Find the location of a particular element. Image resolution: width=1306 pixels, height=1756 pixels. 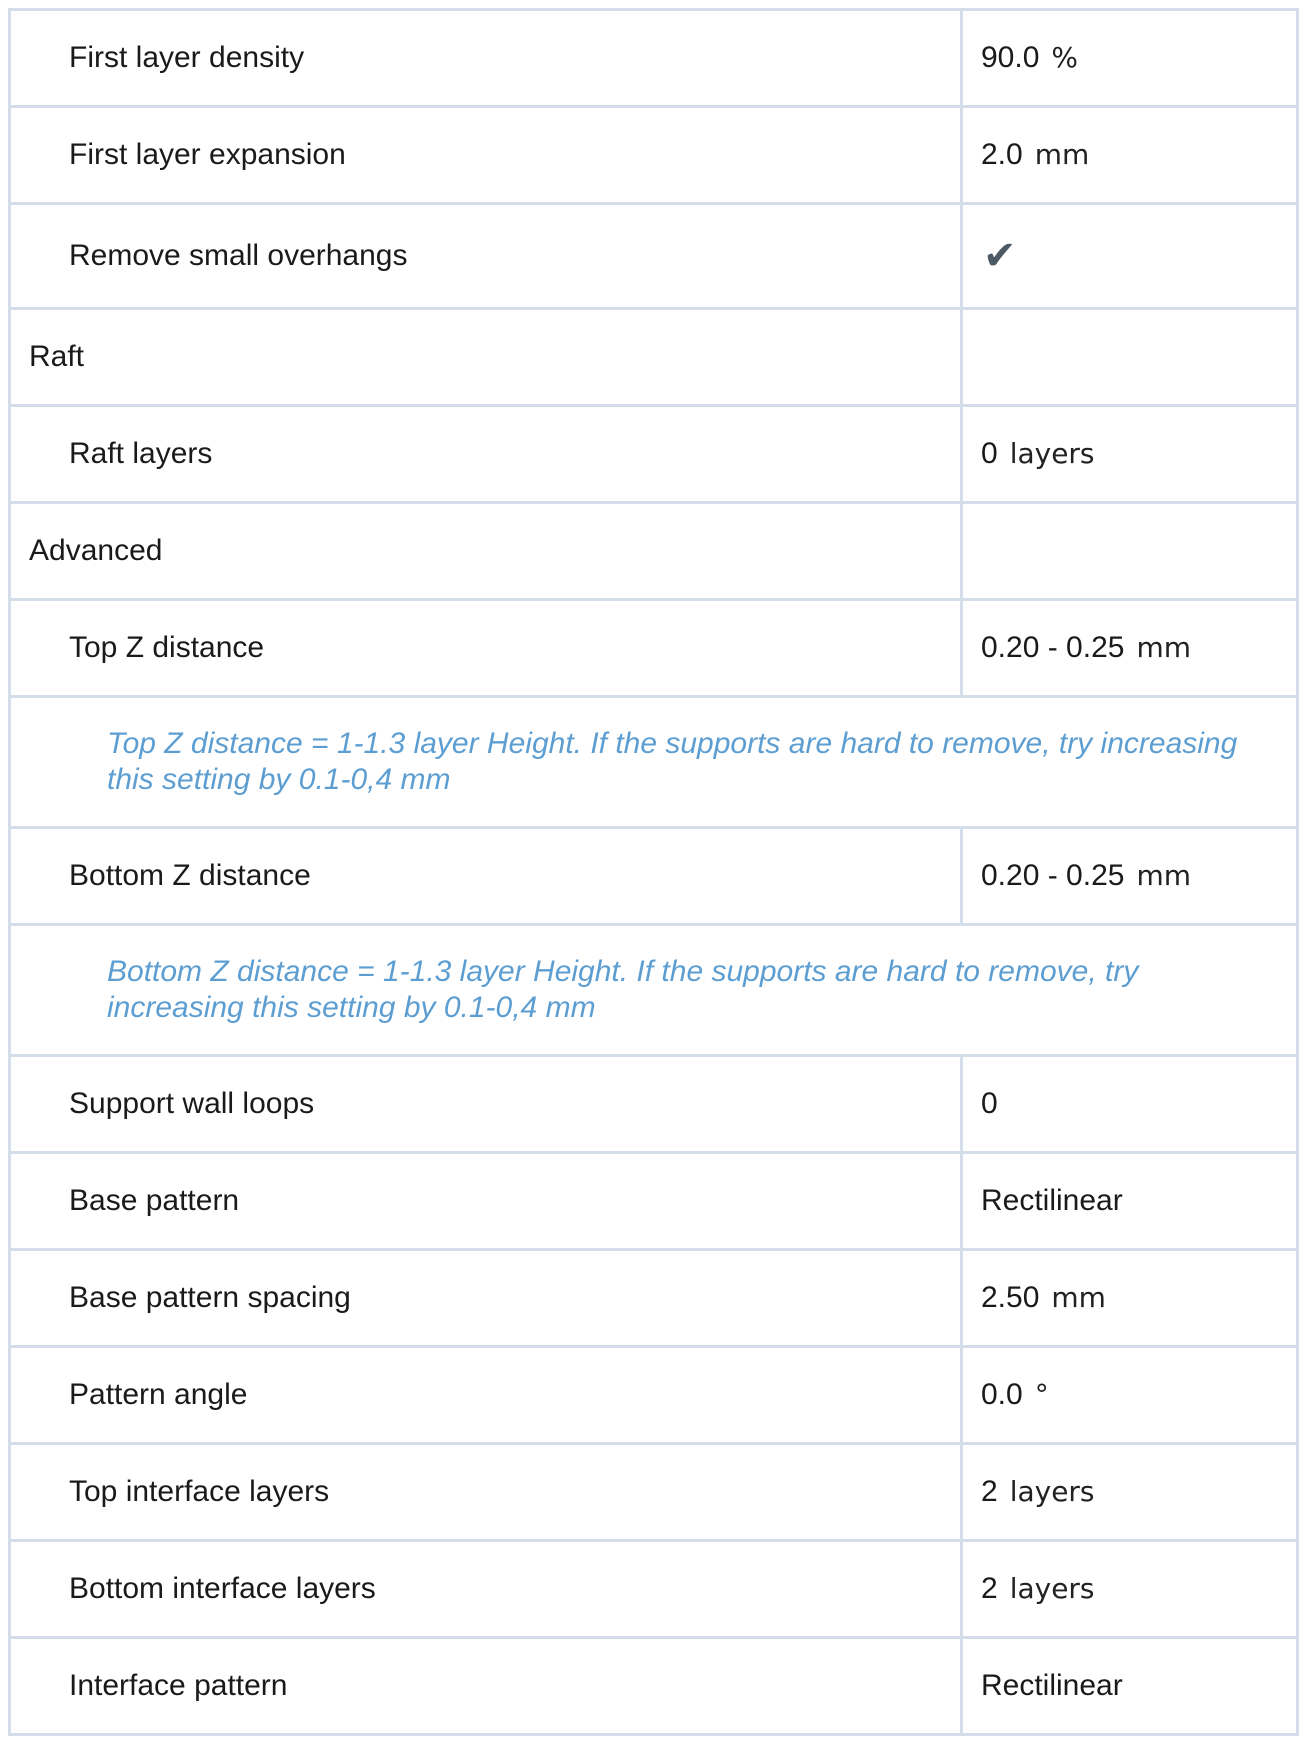

setting-row-base-pattern-spacing: Base pattern spacing 2.50 mm is located at coordinates (653, 1298).